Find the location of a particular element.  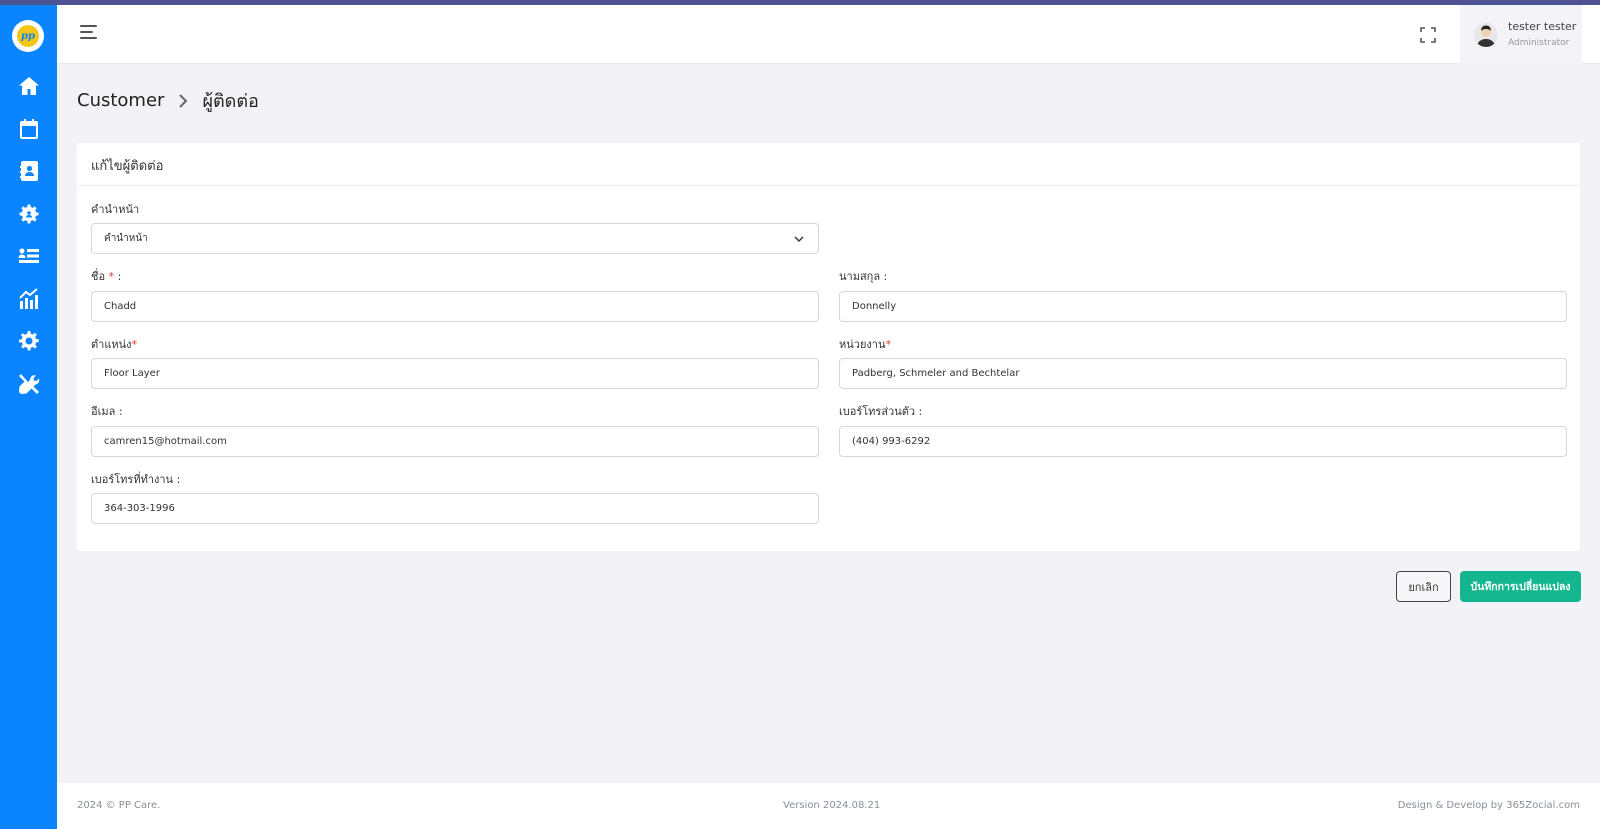

chevron-right-icon is located at coordinates (183, 100).